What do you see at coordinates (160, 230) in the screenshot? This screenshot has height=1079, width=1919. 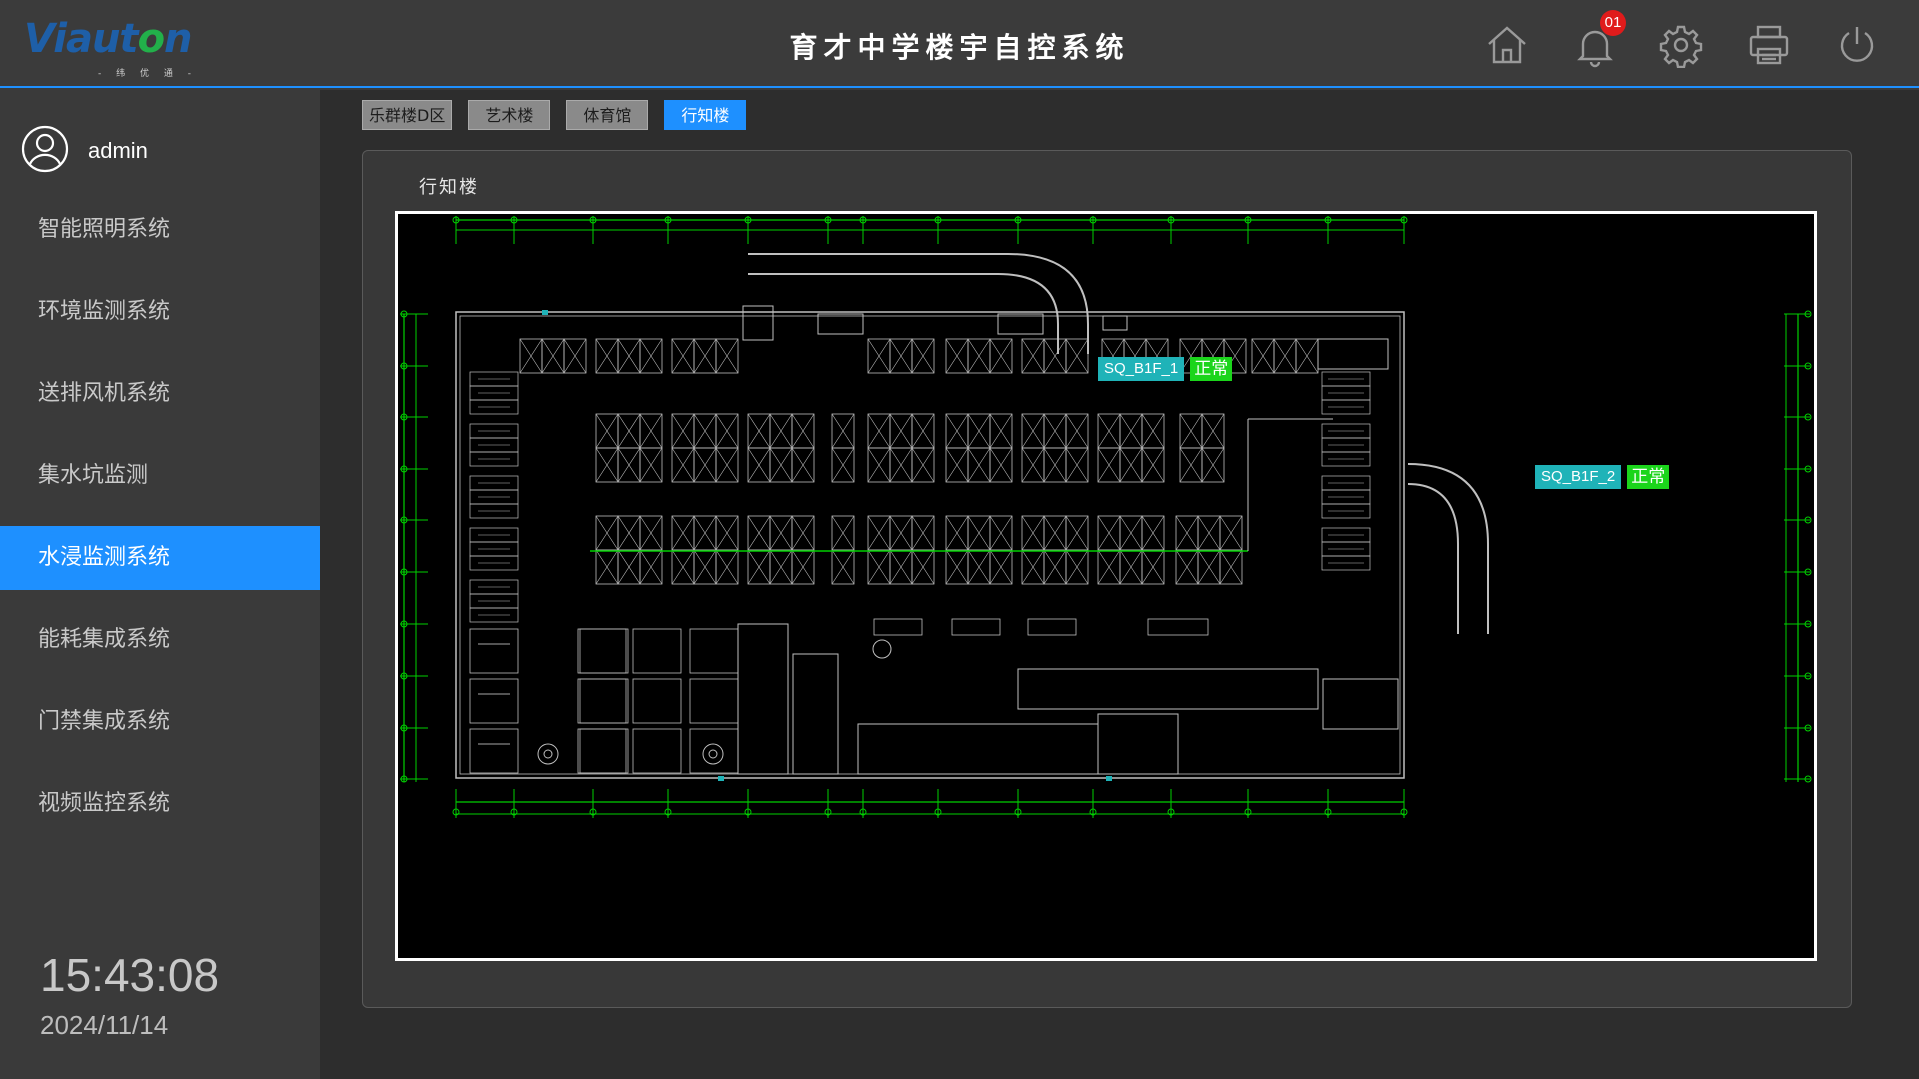 I see `menu-item-lighting: 智能照明系统` at bounding box center [160, 230].